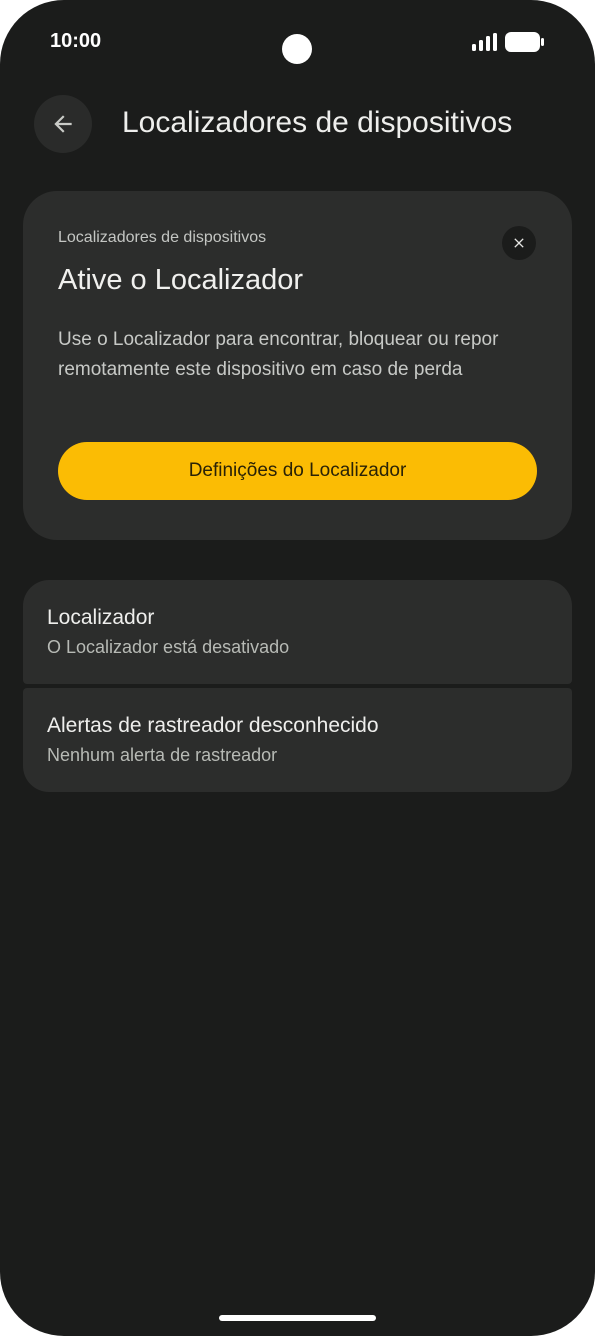 The height and width of the screenshot is (1336, 595). I want to click on banner-title: Ative o Localizador, so click(181, 280).